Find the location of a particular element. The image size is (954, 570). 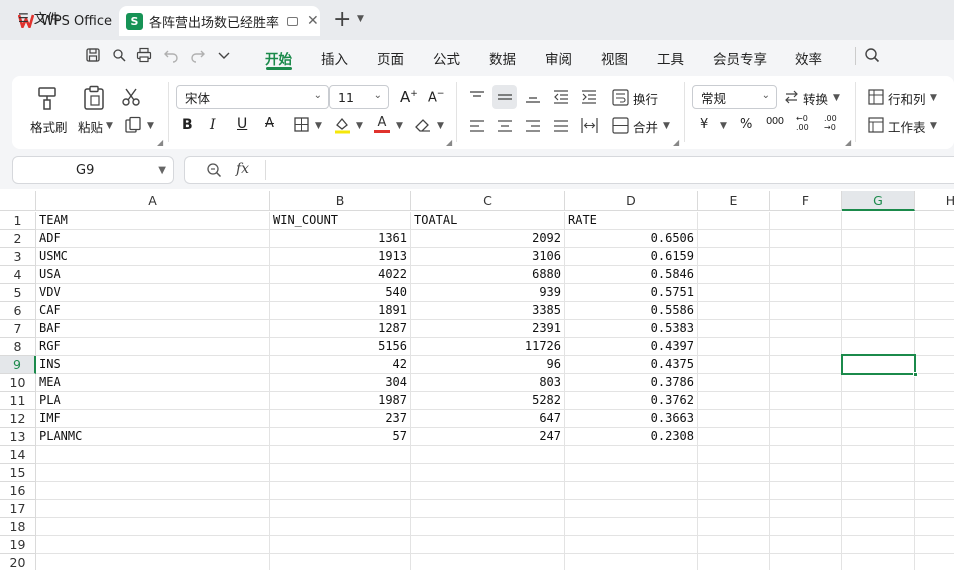

data-cell: 57 is located at coordinates (340, 437).